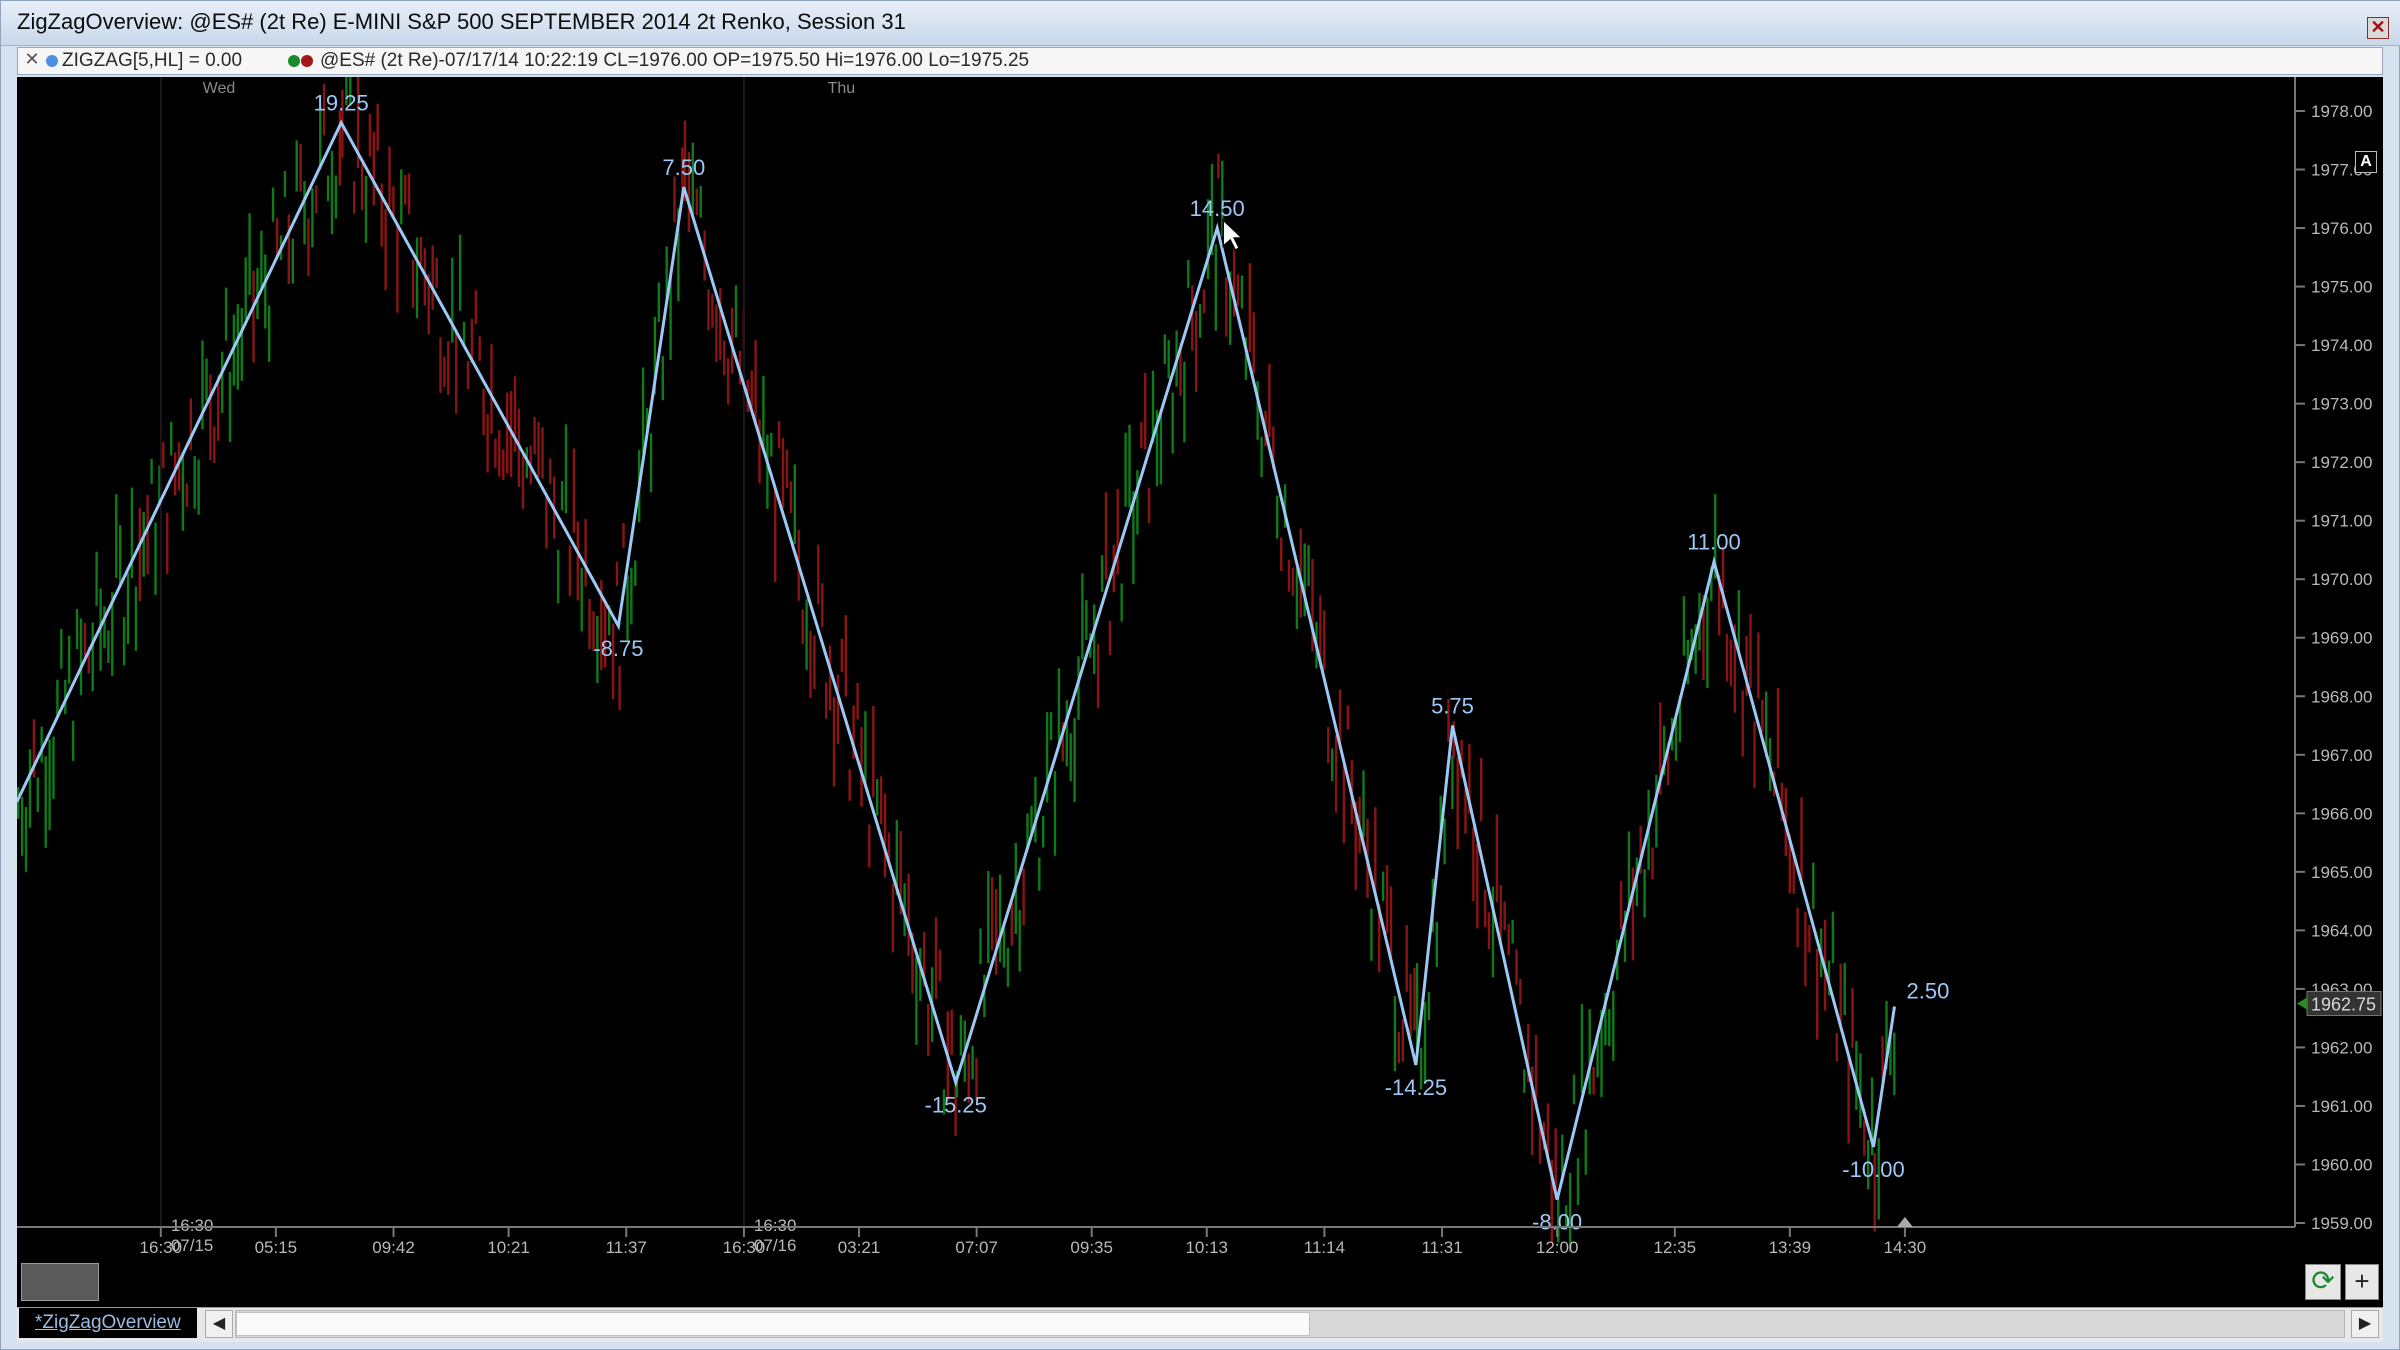 The width and height of the screenshot is (2400, 1350). Describe the element at coordinates (2323, 1282) in the screenshot. I see `refresh-icon: ⟳` at that location.